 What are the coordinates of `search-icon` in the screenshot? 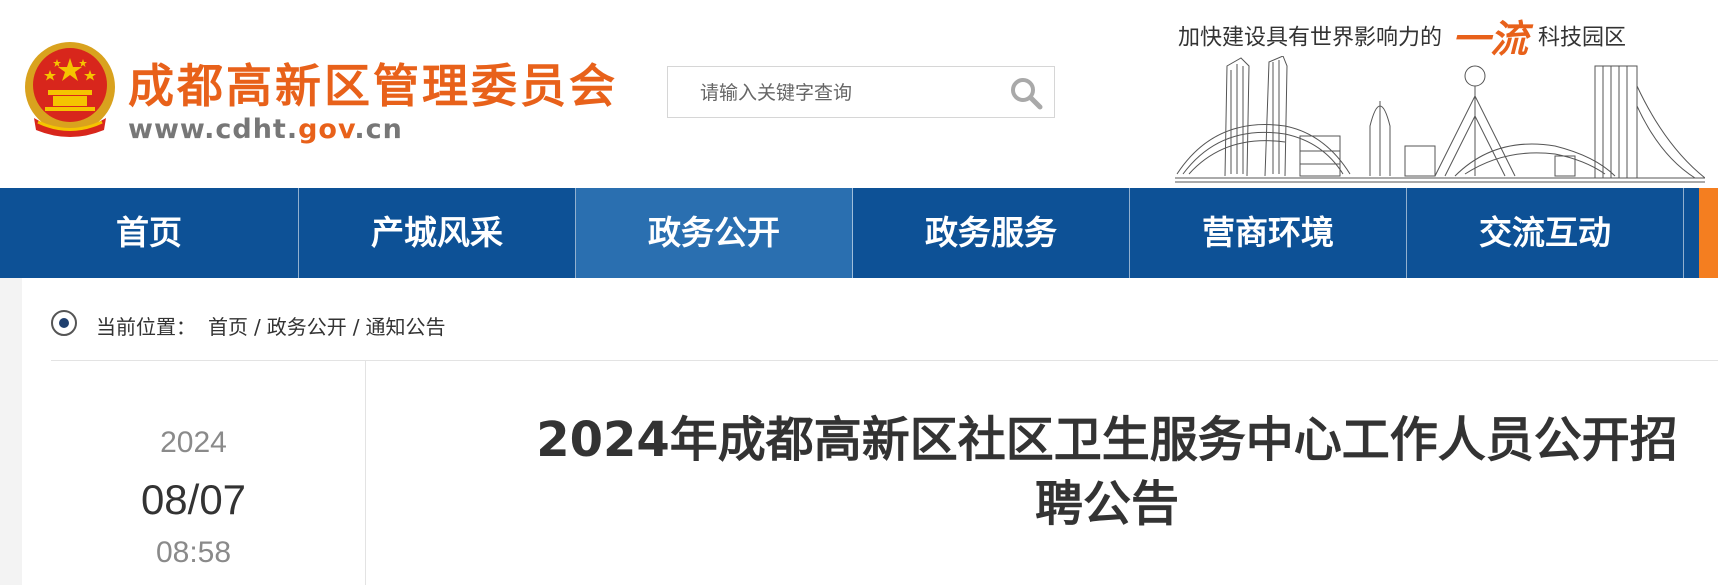 It's located at (1026, 93).